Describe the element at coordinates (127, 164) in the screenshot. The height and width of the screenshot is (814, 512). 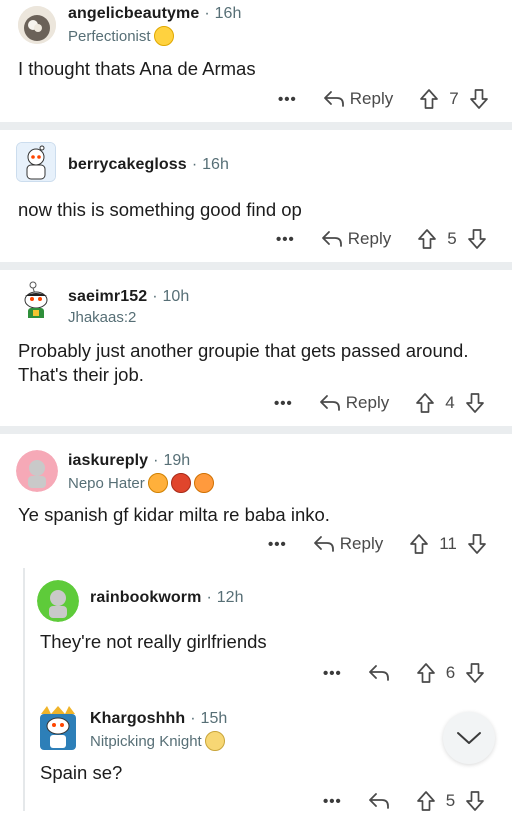
I see `username: berrycakegloss` at that location.